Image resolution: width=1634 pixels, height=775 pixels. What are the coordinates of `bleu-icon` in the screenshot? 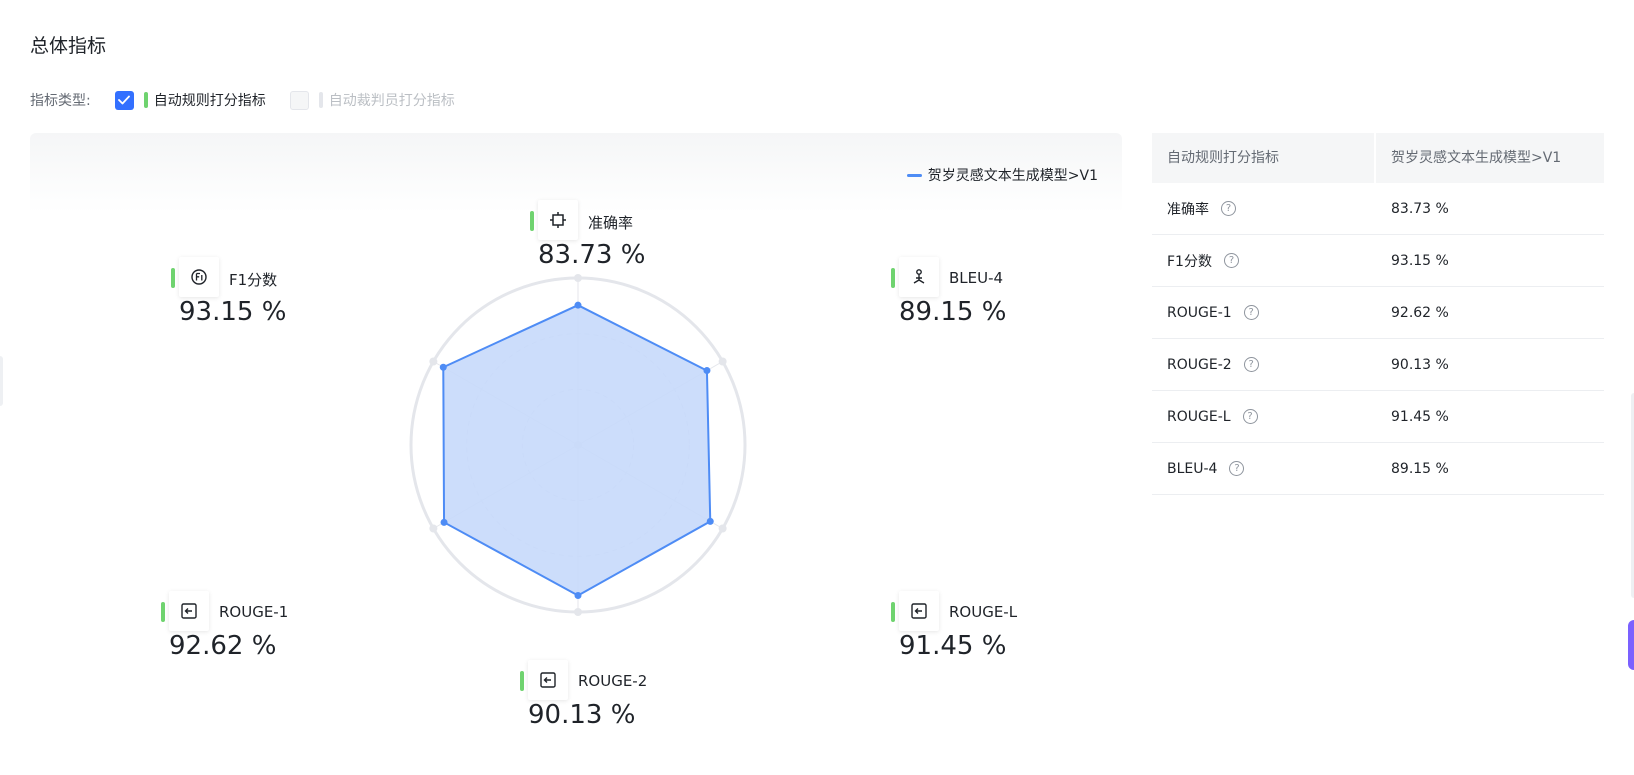 It's located at (919, 277).